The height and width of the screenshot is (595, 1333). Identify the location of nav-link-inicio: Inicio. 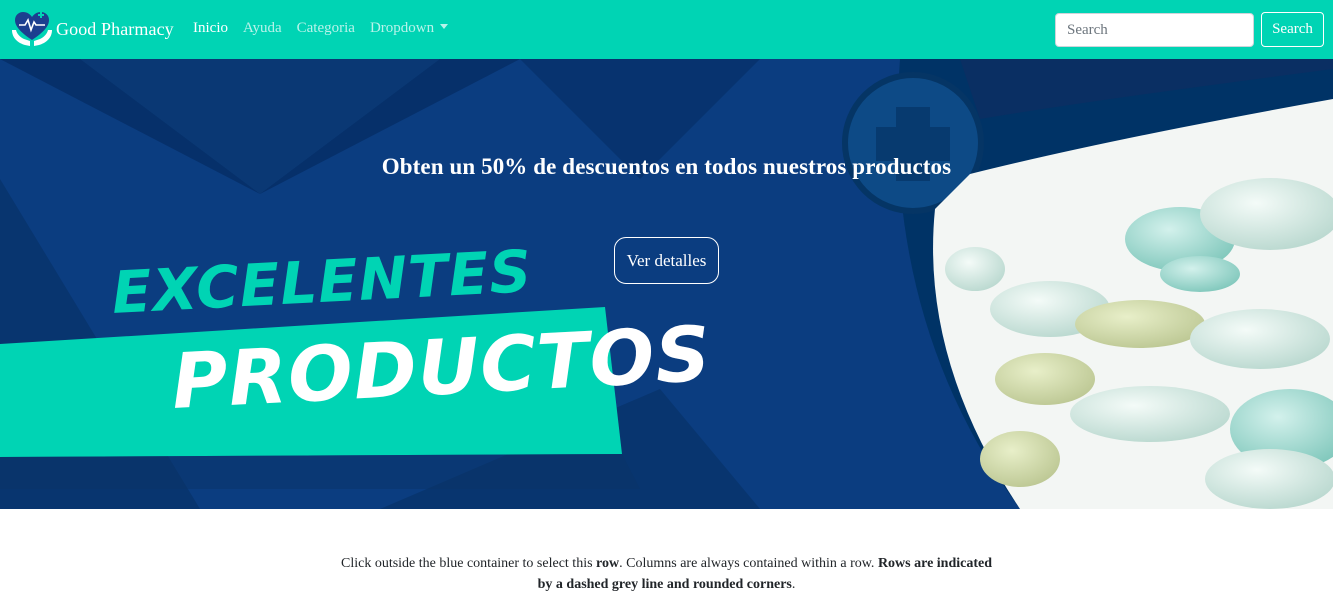
(210, 28).